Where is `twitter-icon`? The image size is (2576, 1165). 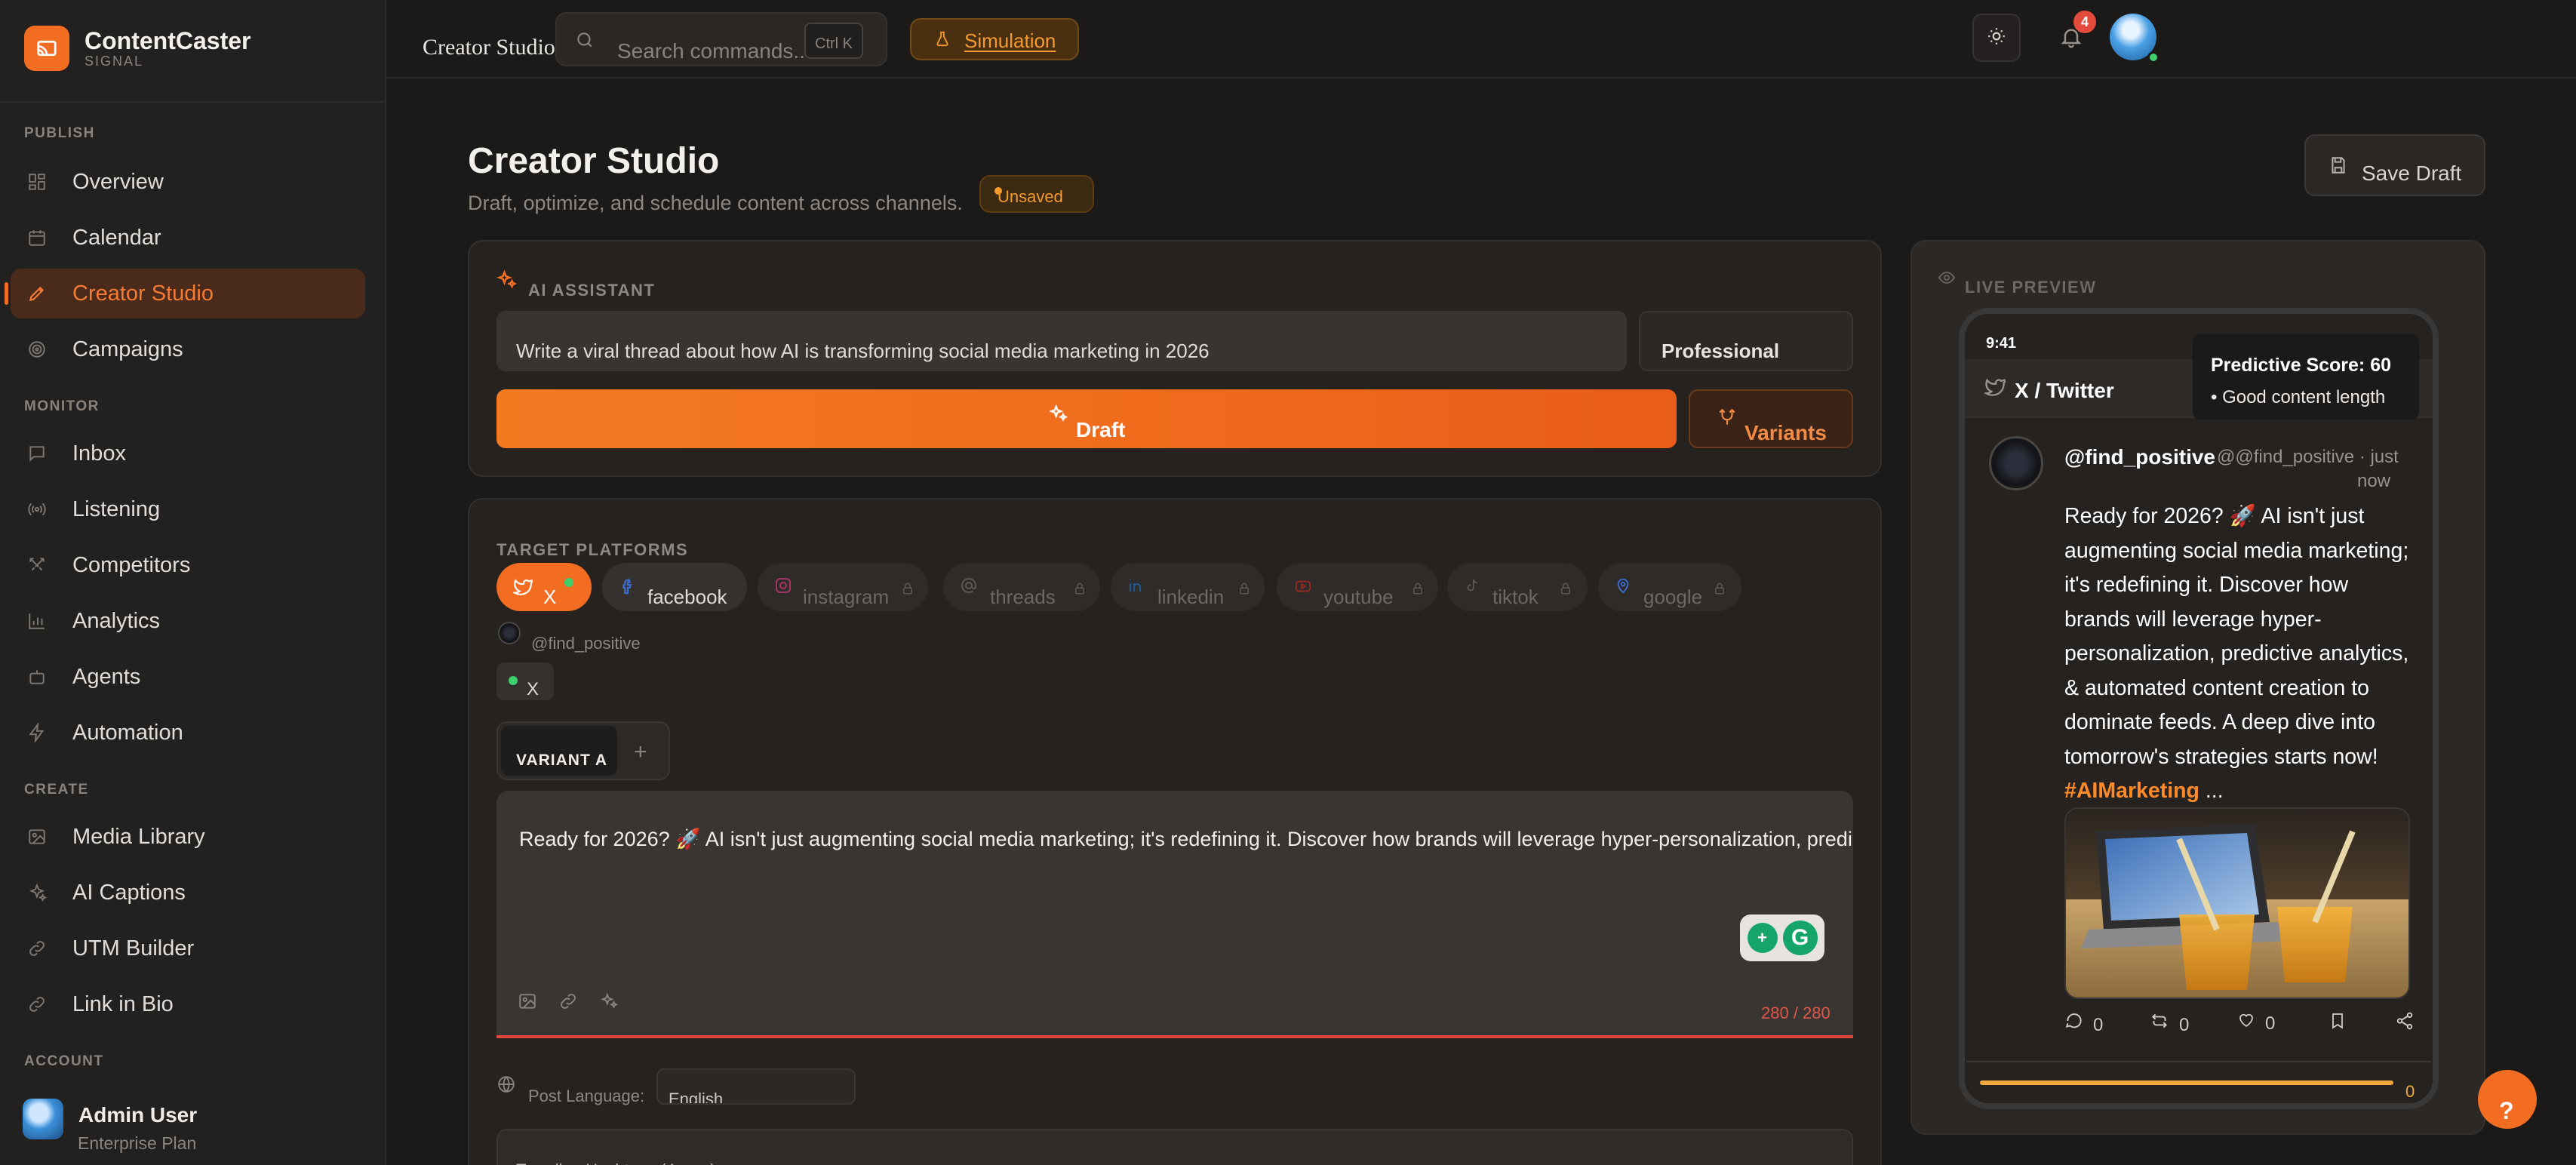
twitter-icon is located at coordinates (523, 588).